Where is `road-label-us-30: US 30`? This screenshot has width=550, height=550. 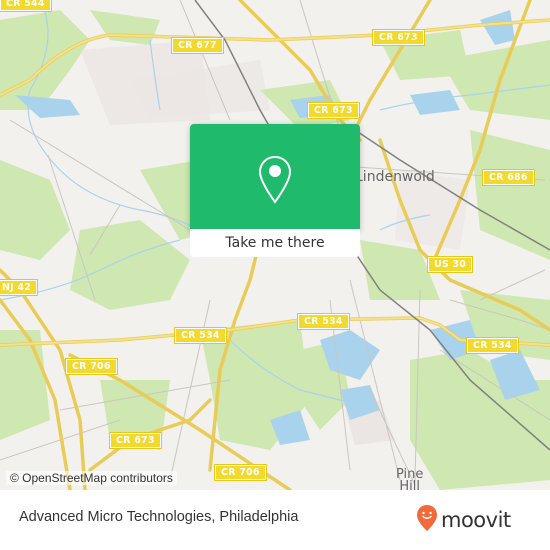
road-label-us-30: US 30 is located at coordinates (450, 264).